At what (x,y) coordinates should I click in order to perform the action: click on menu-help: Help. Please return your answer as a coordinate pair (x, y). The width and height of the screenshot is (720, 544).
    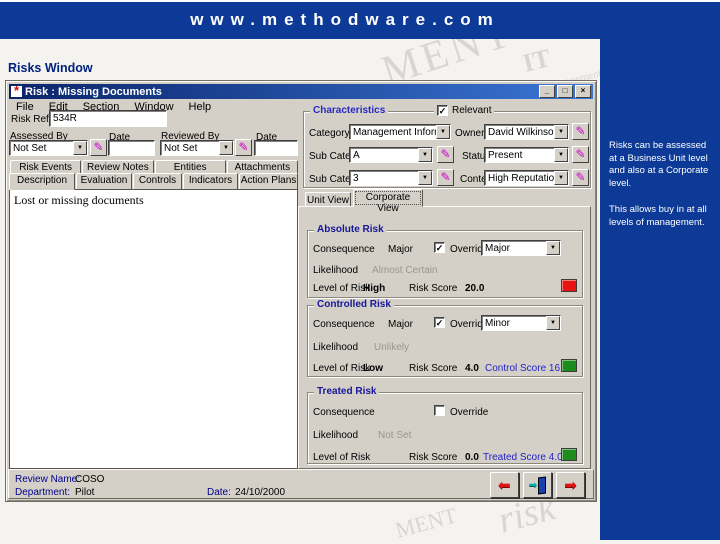
    Looking at the image, I should click on (200, 107).